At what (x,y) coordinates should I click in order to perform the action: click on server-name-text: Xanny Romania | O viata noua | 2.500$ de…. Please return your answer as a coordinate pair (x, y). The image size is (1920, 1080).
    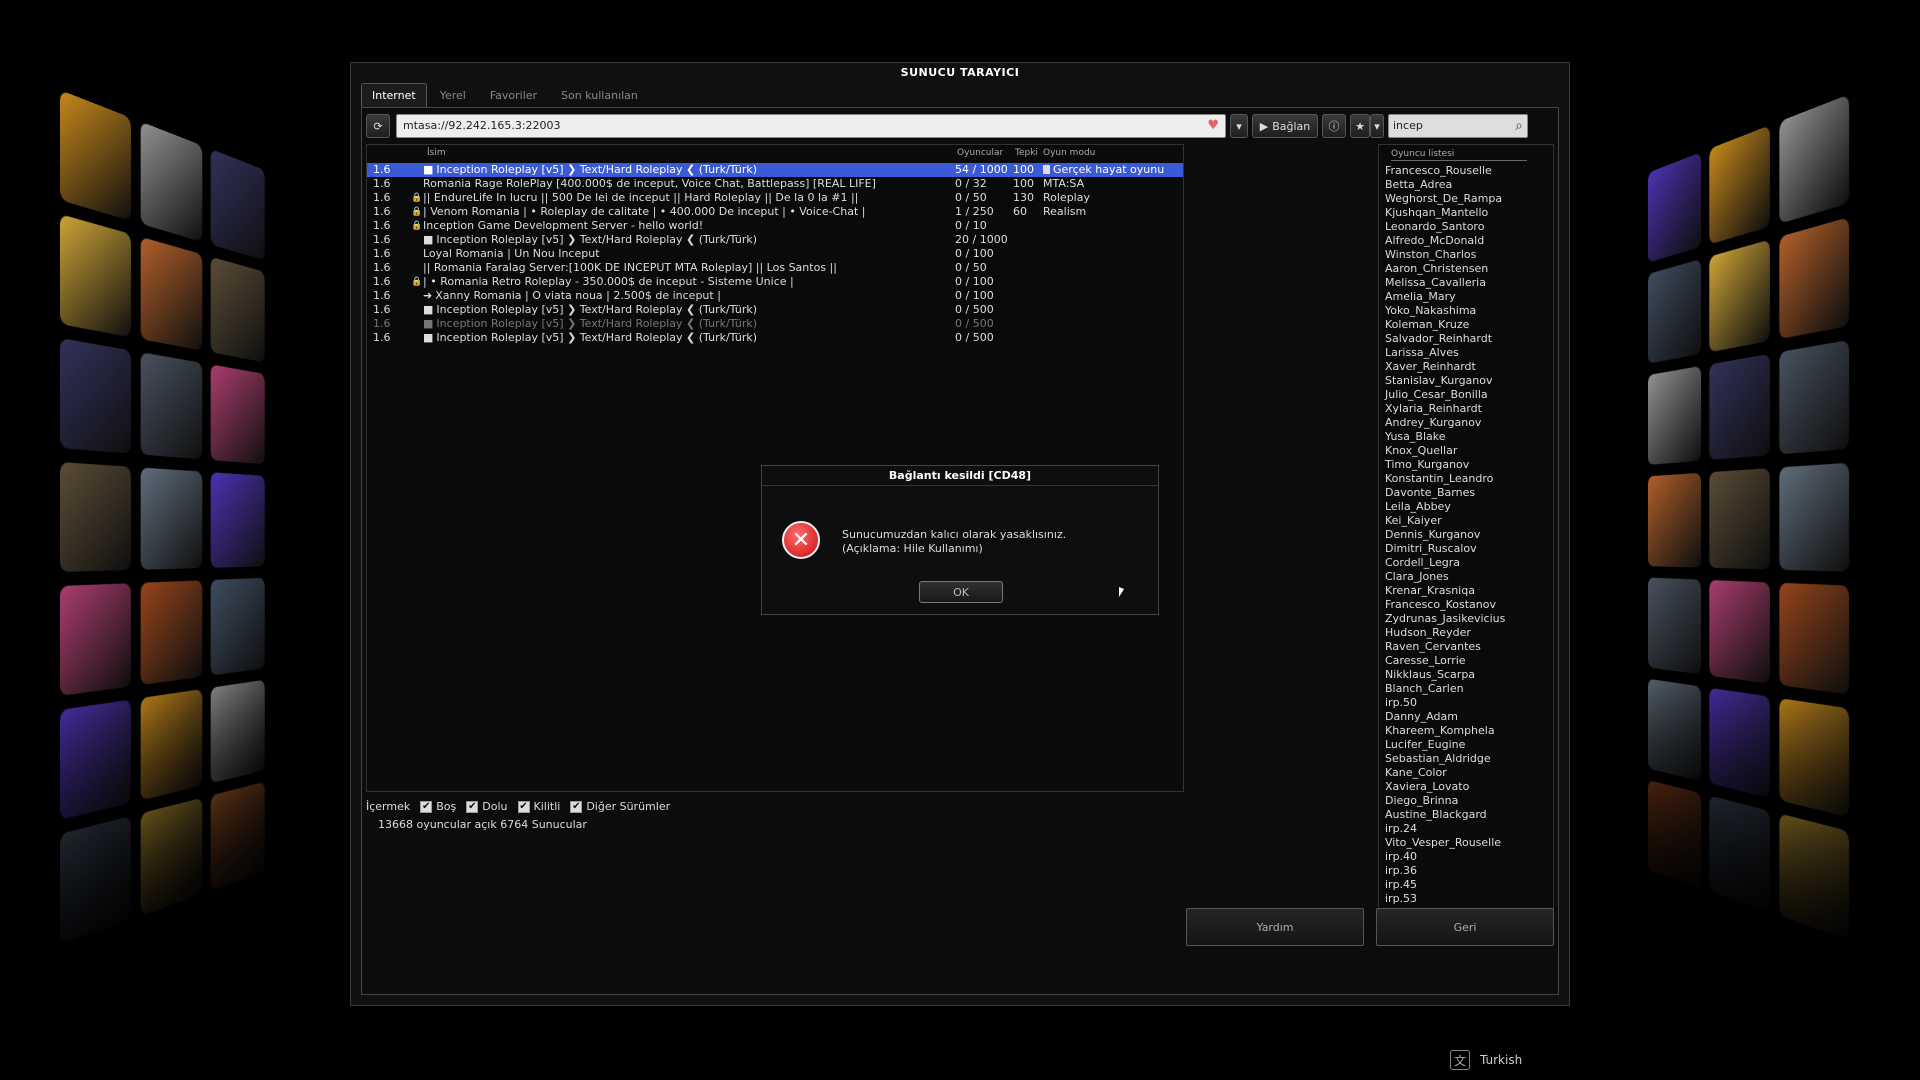
    Looking at the image, I should click on (578, 295).